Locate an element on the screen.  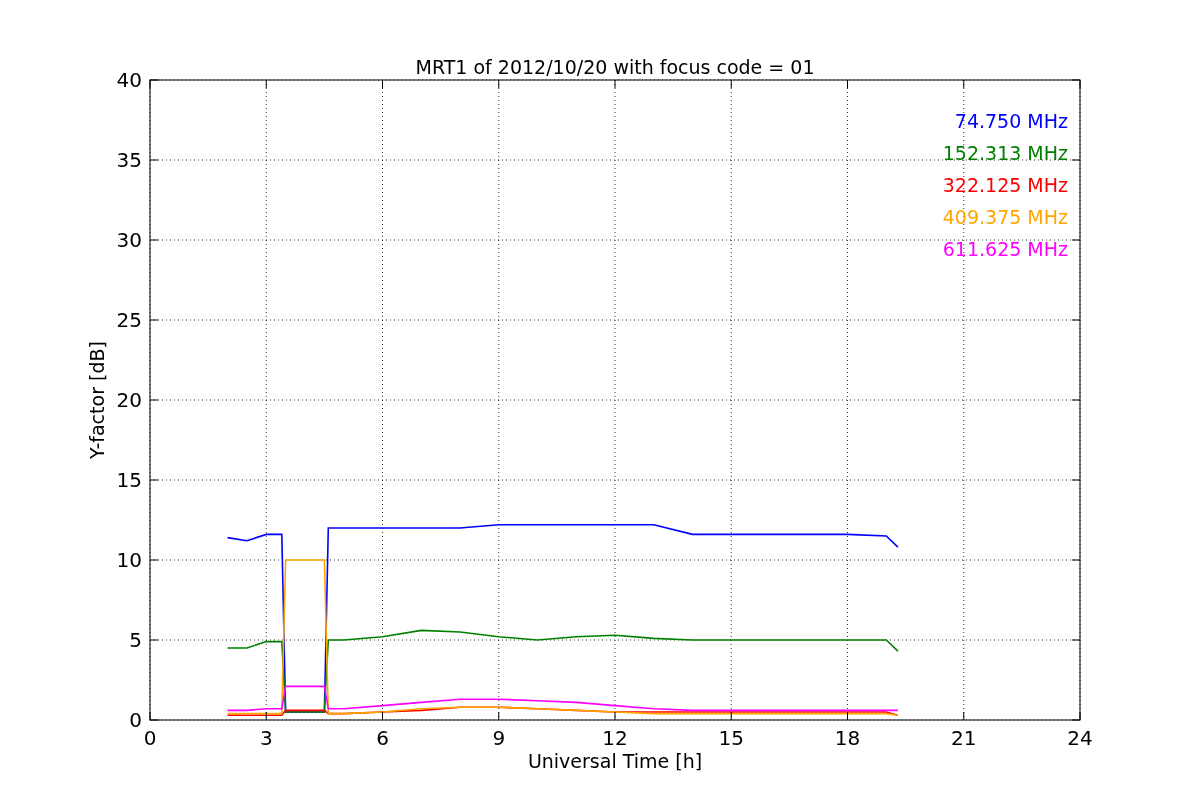
chart-title: MRT1 of 2012/10/20 with focus code = 01 is located at coordinates (615, 67).